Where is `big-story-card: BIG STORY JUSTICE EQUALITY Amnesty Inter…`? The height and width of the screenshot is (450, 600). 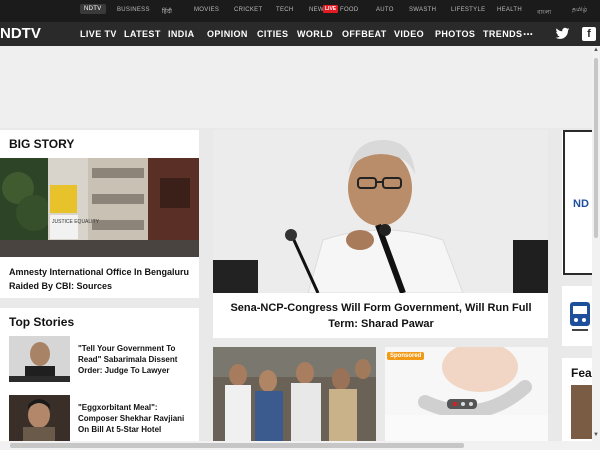
big-story-card: BIG STORY JUSTICE EQUALITY Amnesty Inter… is located at coordinates (99, 214).